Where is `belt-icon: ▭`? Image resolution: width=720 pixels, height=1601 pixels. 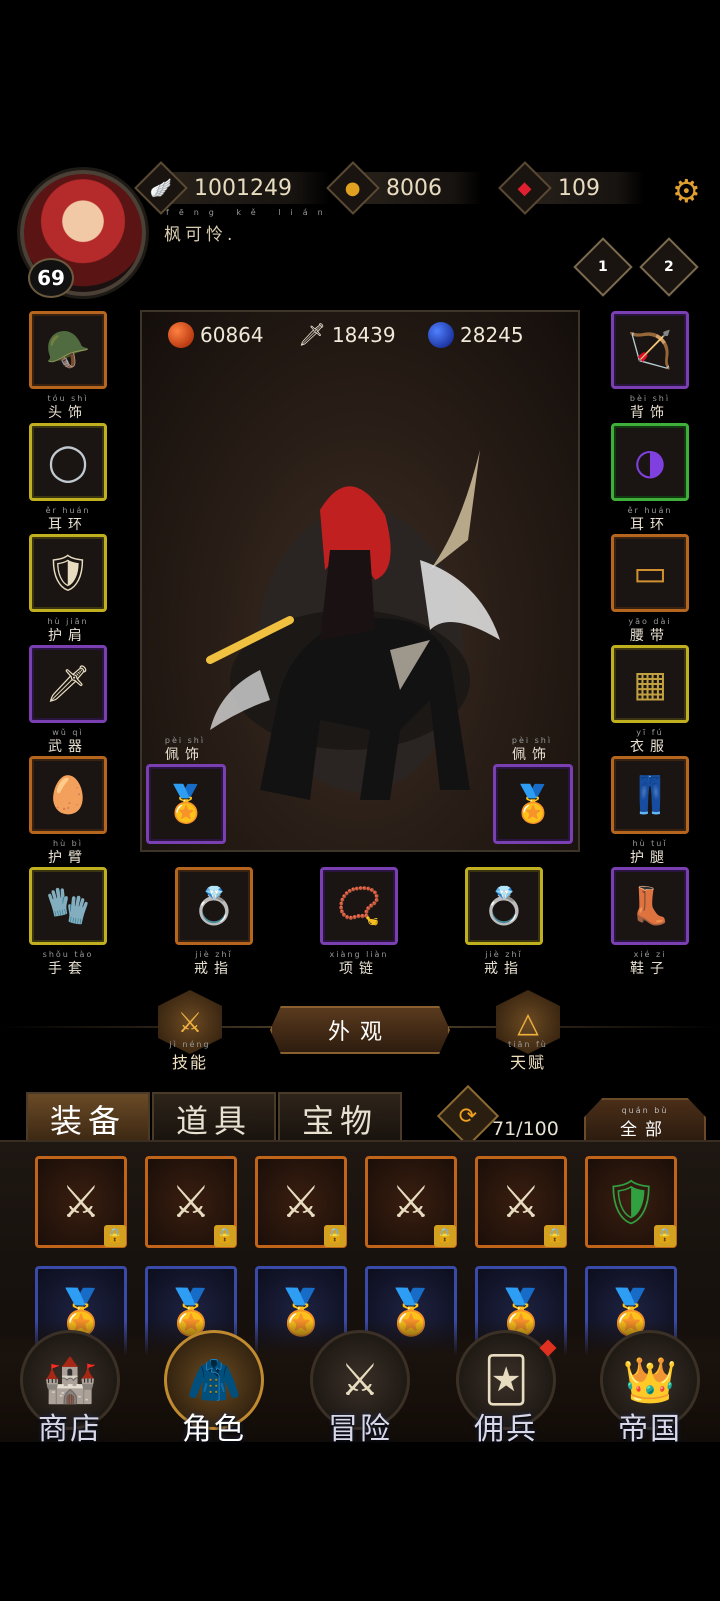
belt-icon: ▭ is located at coordinates (649, 573).